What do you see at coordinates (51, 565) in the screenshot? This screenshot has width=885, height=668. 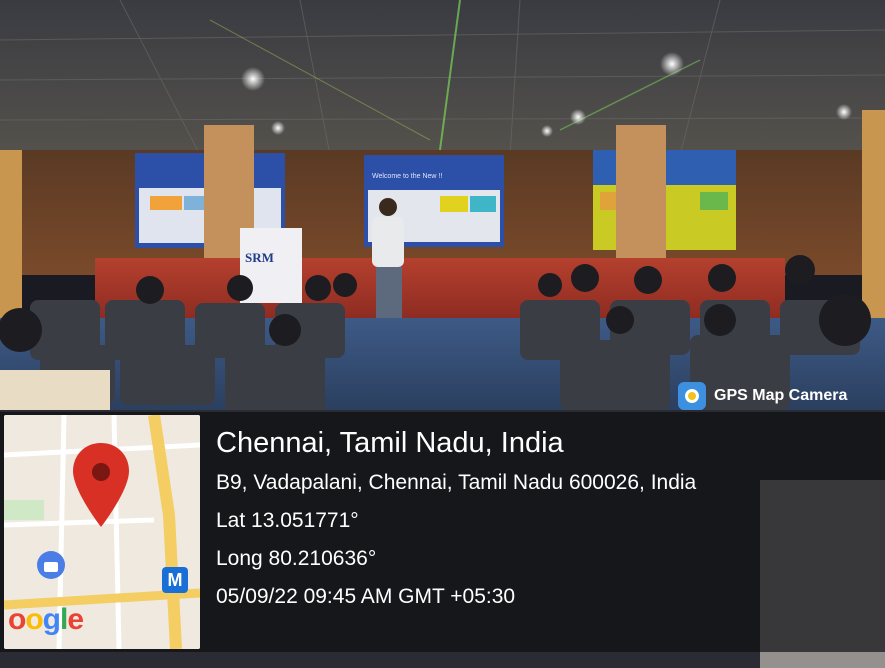 I see `shopping-bag-icon` at bounding box center [51, 565].